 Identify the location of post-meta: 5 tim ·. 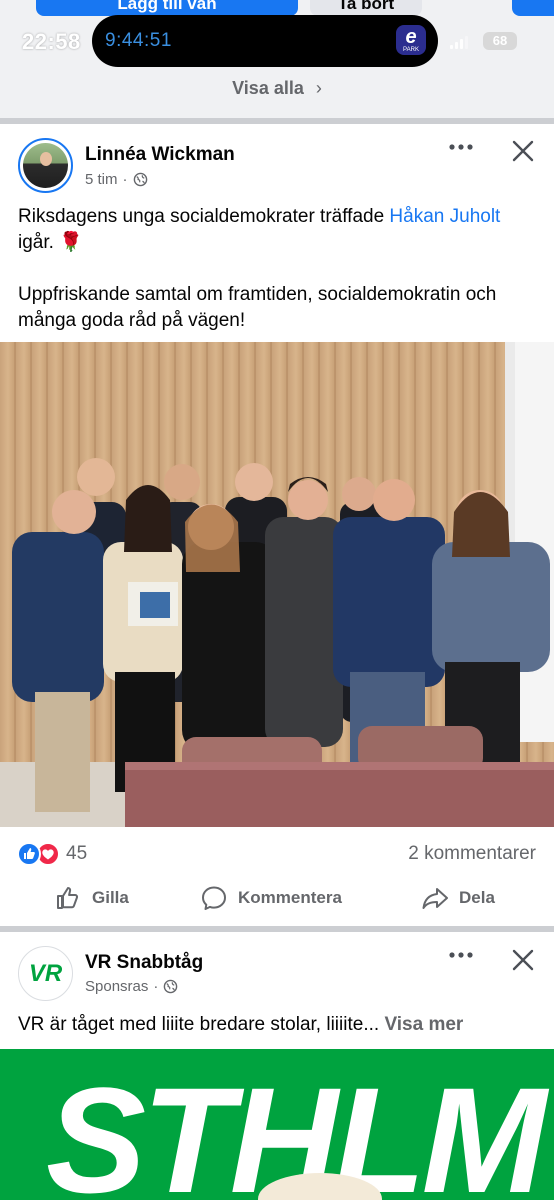
(116, 179).